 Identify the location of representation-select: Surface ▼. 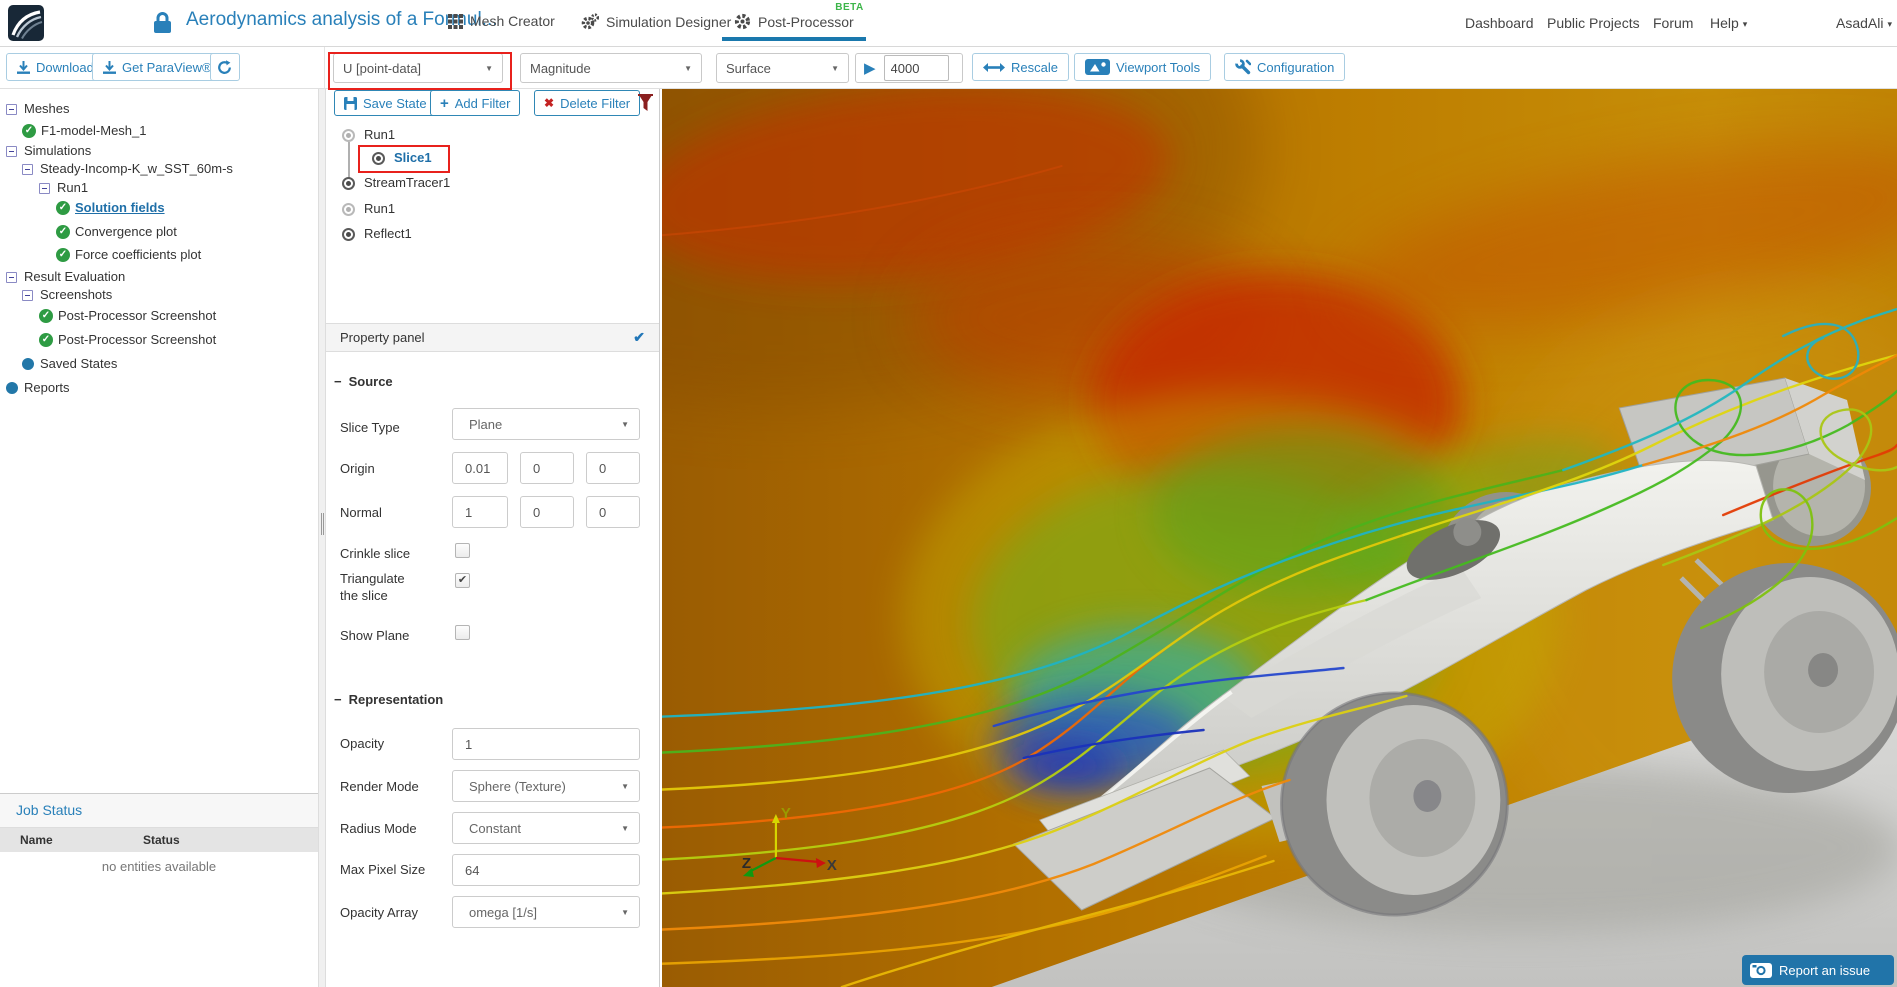
(782, 68).